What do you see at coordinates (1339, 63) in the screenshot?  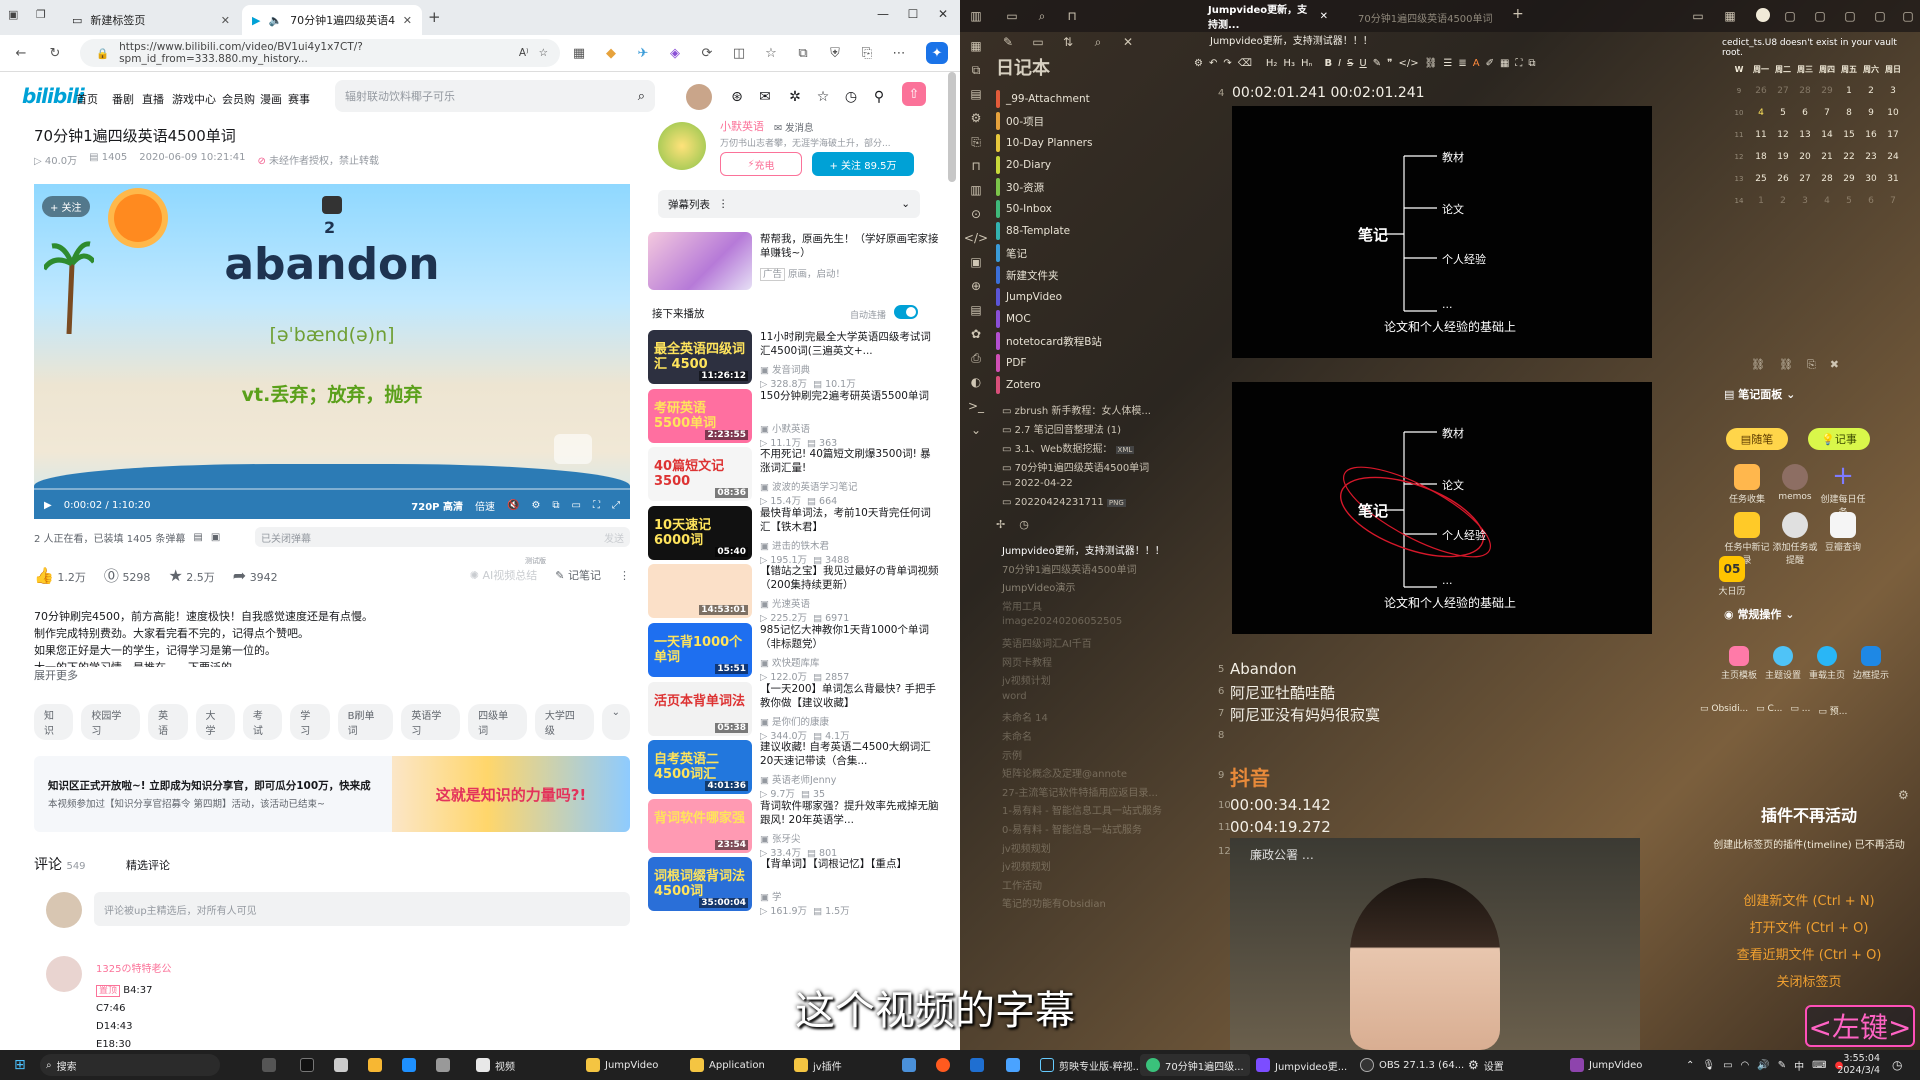 I see `italic-icon: I` at bounding box center [1339, 63].